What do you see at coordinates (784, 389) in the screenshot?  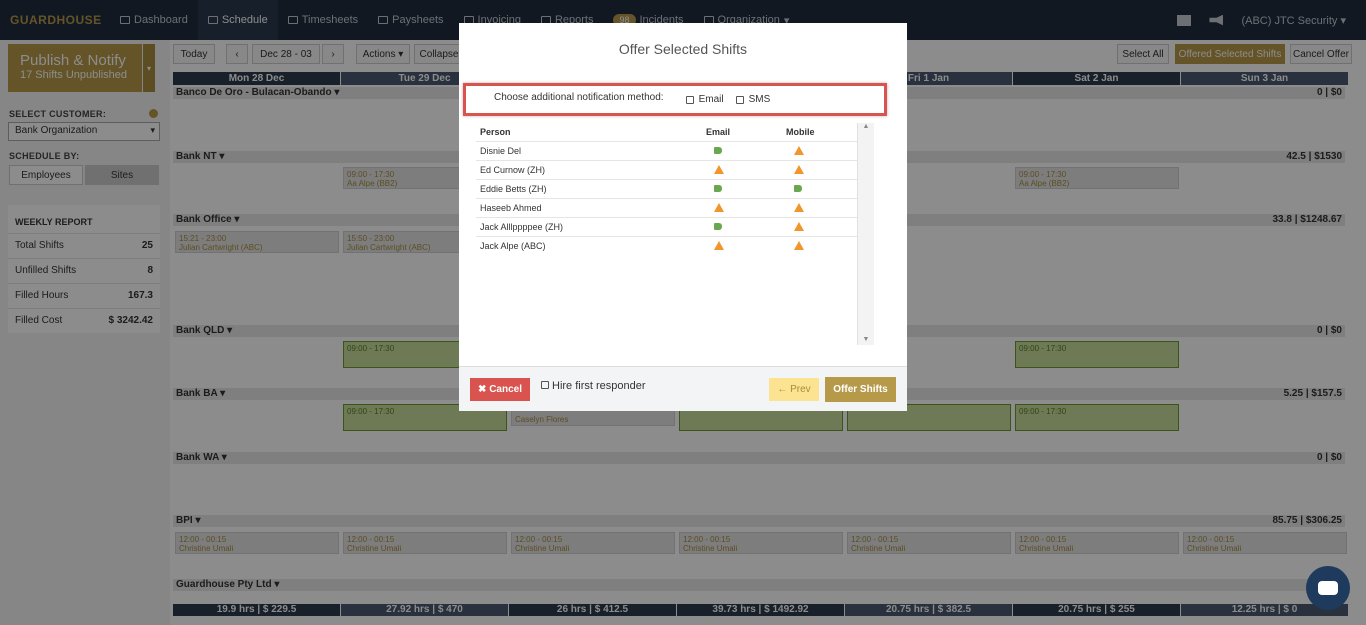 I see `arrow-left-icon: ←` at bounding box center [784, 389].